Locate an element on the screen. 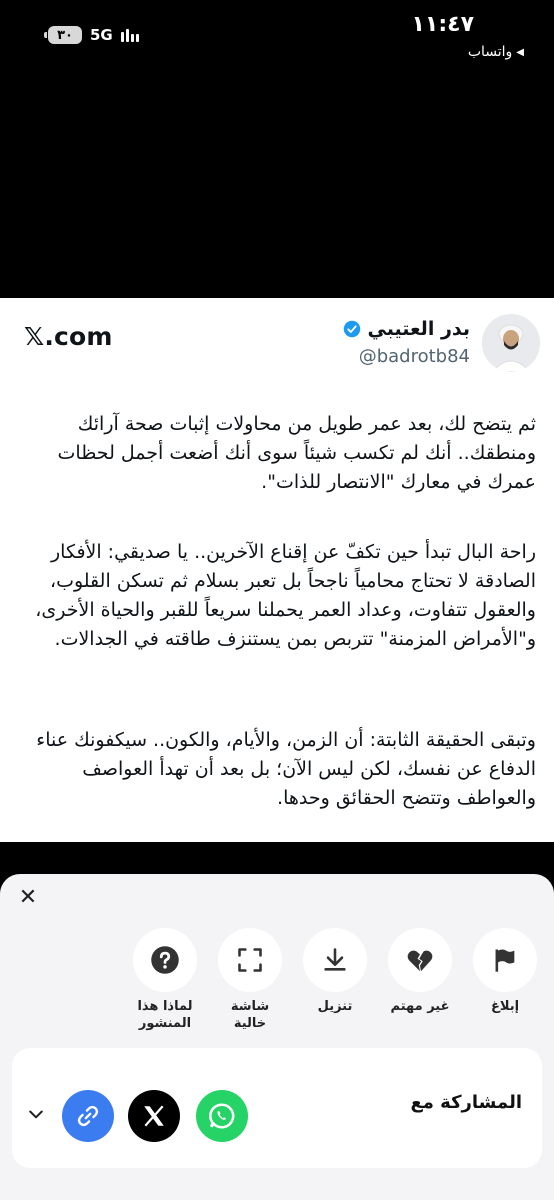 The height and width of the screenshot is (1200, 554). chevron-down-icon is located at coordinates (36, 1114).